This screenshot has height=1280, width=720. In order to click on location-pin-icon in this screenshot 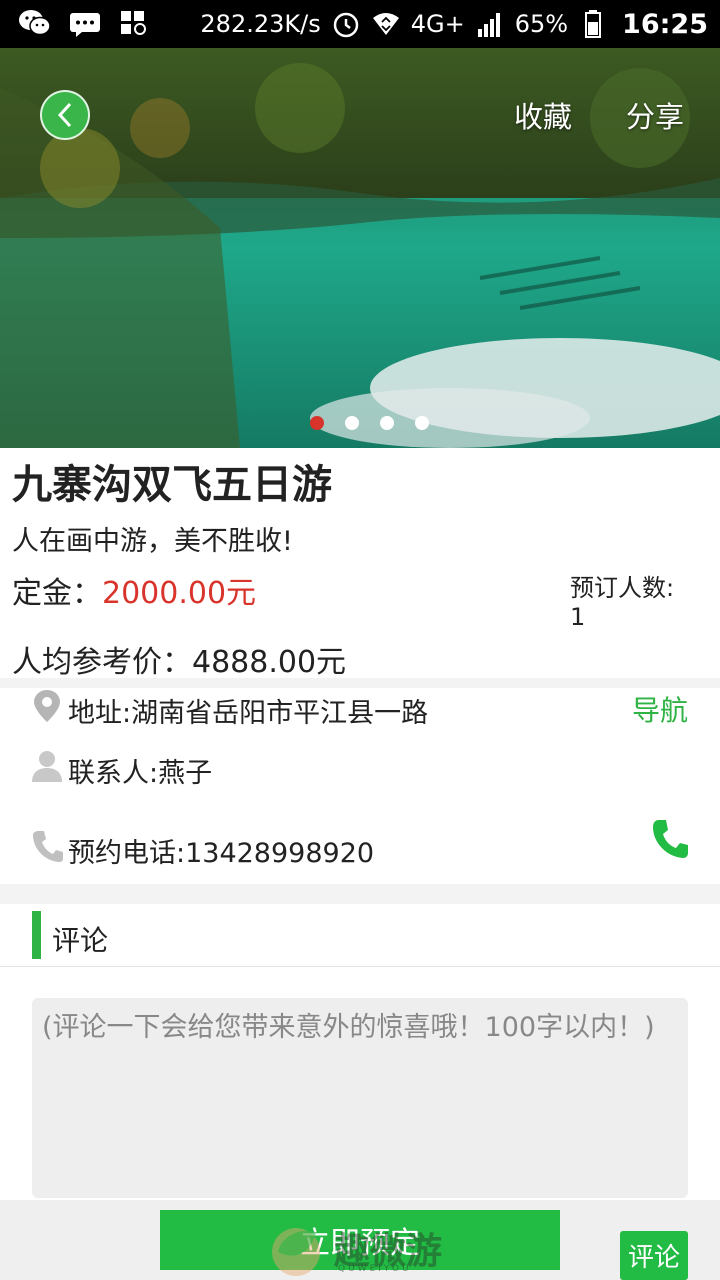, I will do `click(47, 706)`.